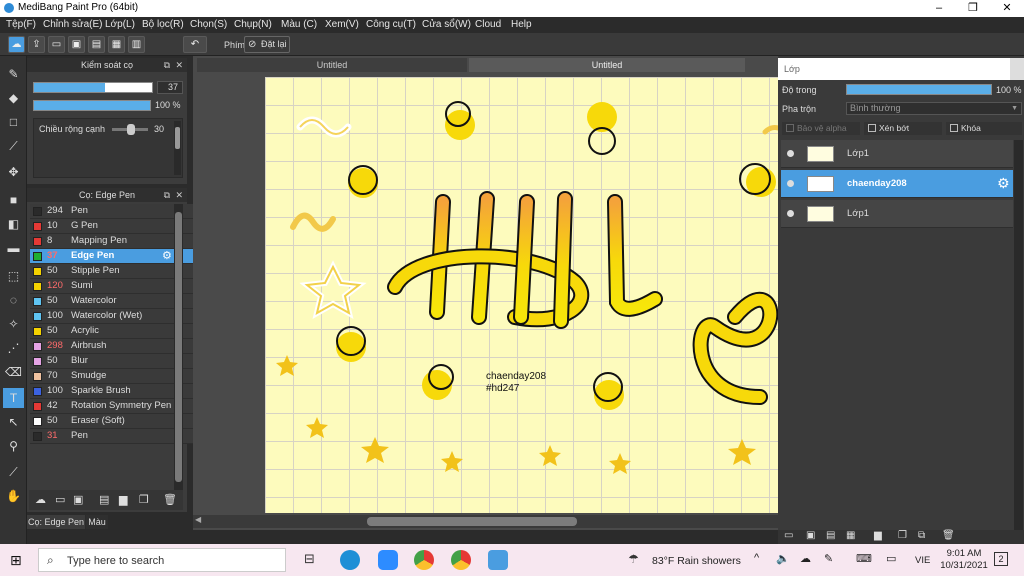 This screenshot has height=576, width=1024. What do you see at coordinates (984, 128) in the screenshot?
I see `lock-toggle: Khóa` at bounding box center [984, 128].